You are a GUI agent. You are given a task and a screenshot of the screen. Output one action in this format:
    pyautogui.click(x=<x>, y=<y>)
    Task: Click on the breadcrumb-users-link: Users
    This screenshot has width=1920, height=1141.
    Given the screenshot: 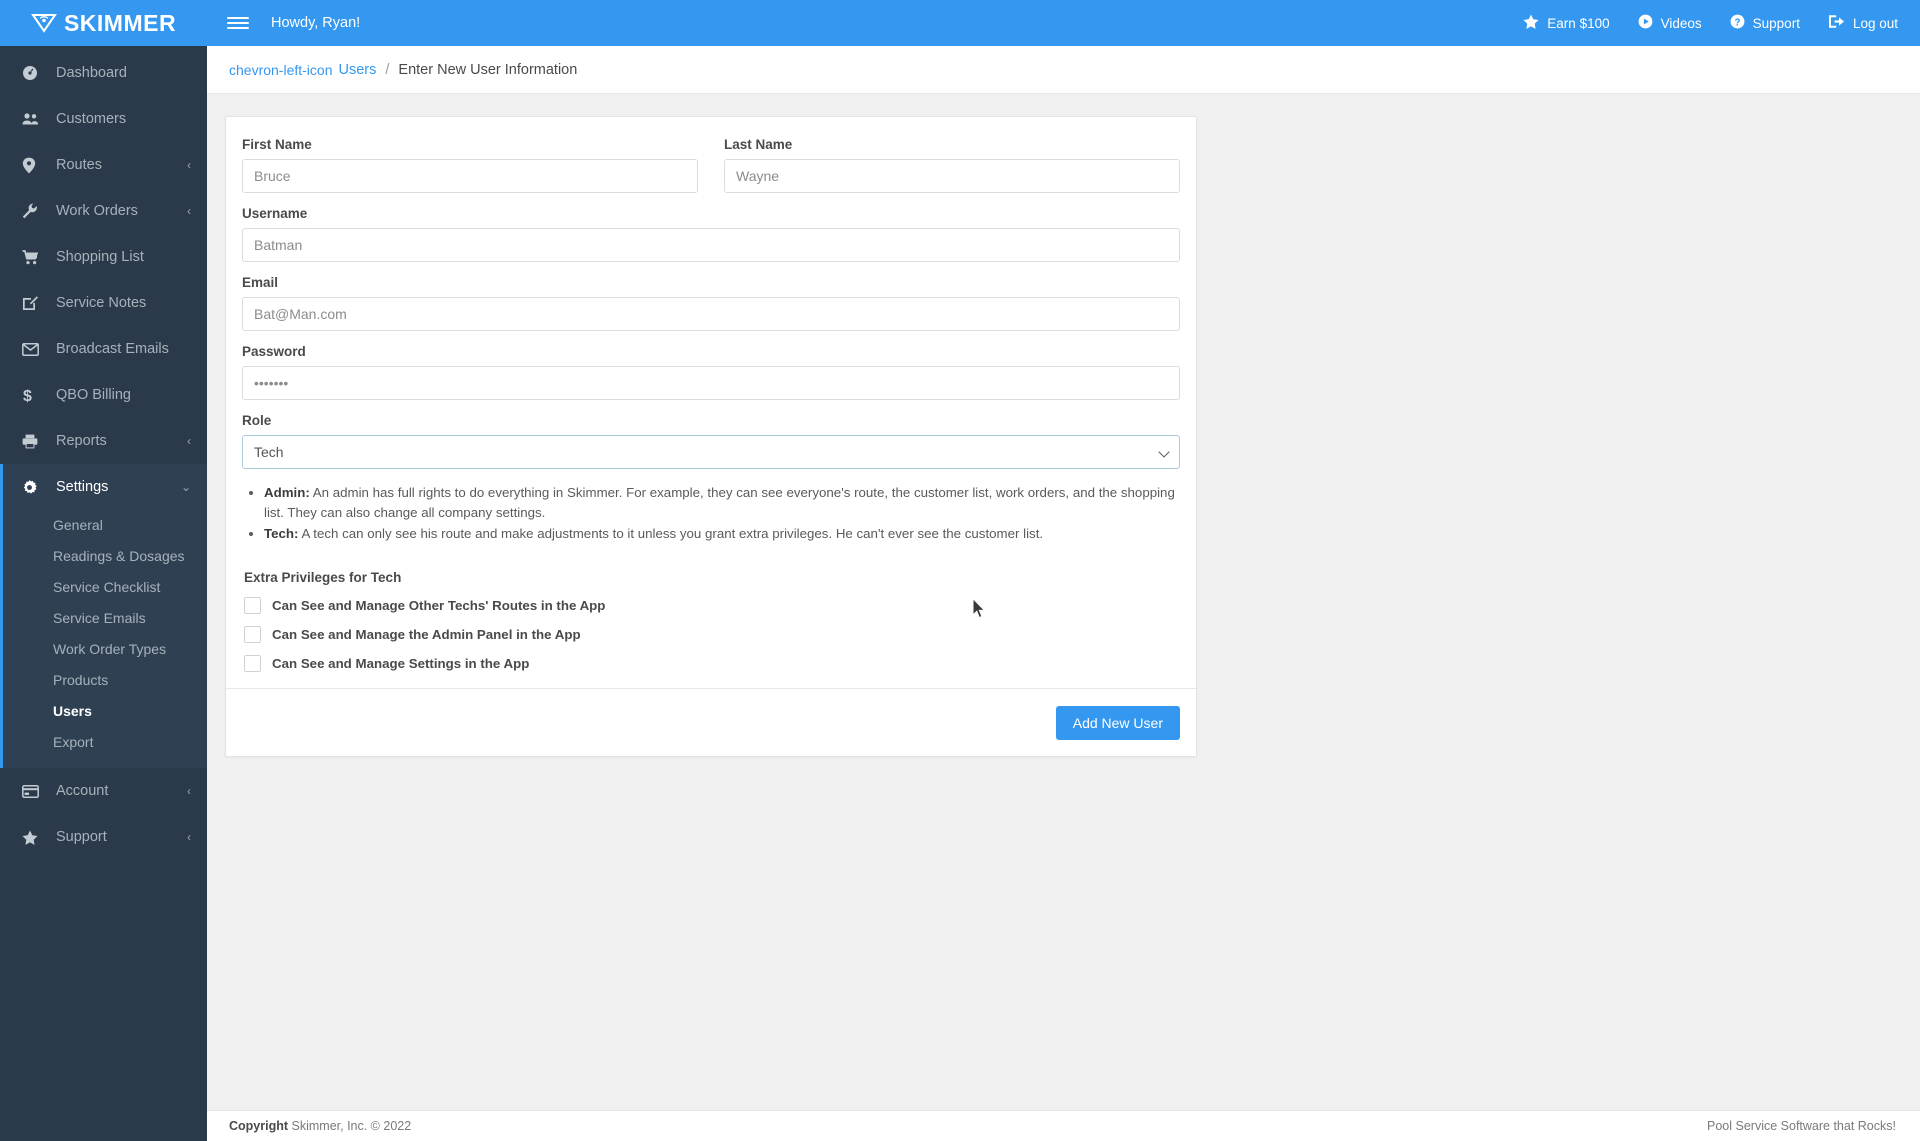 What is the action you would take?
    pyautogui.click(x=358, y=70)
    